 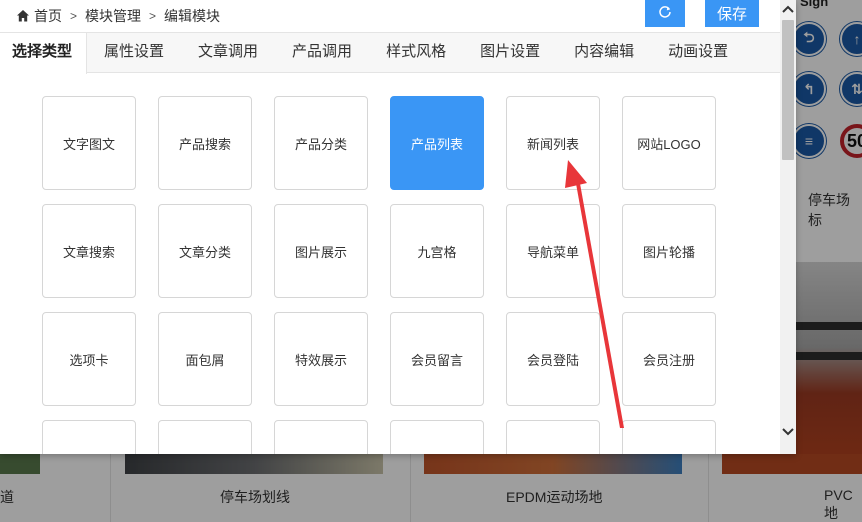 I want to click on tab-property-settings: 属性设置, so click(x=134, y=53).